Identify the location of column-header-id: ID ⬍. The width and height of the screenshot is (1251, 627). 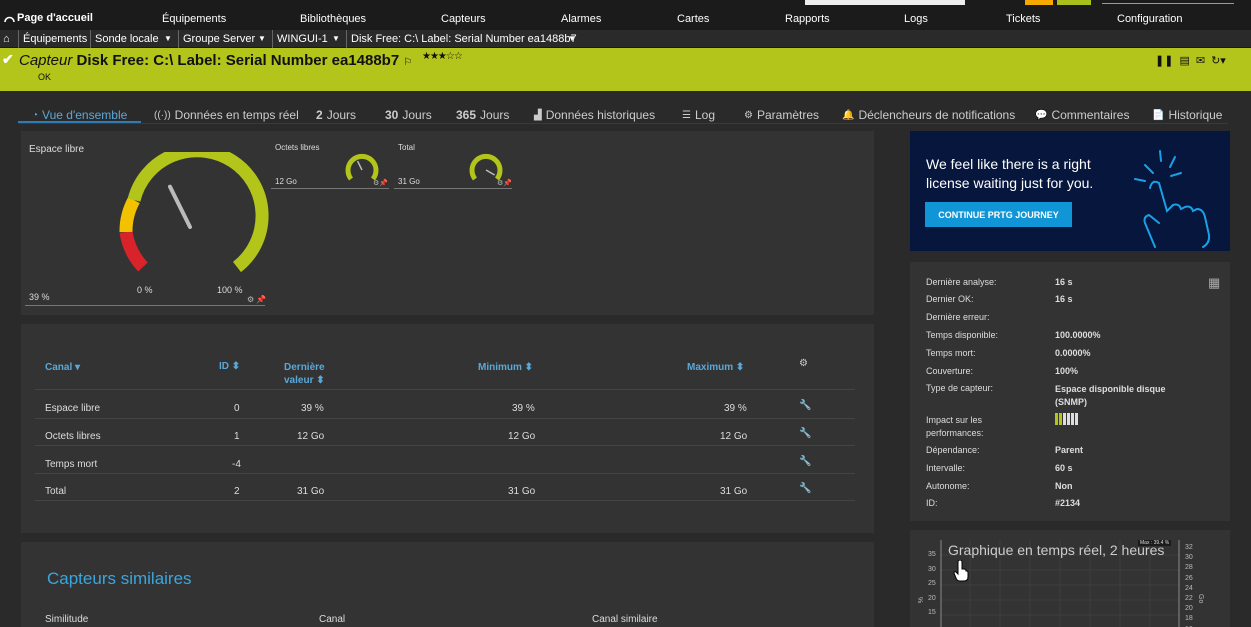
(229, 366).